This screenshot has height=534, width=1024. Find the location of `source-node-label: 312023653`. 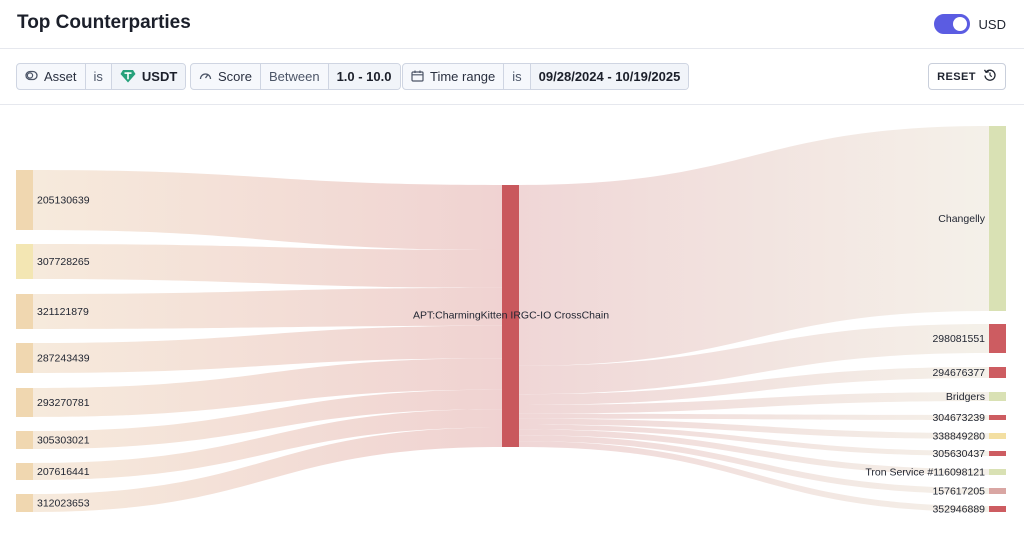

source-node-label: 312023653 is located at coordinates (63, 504).